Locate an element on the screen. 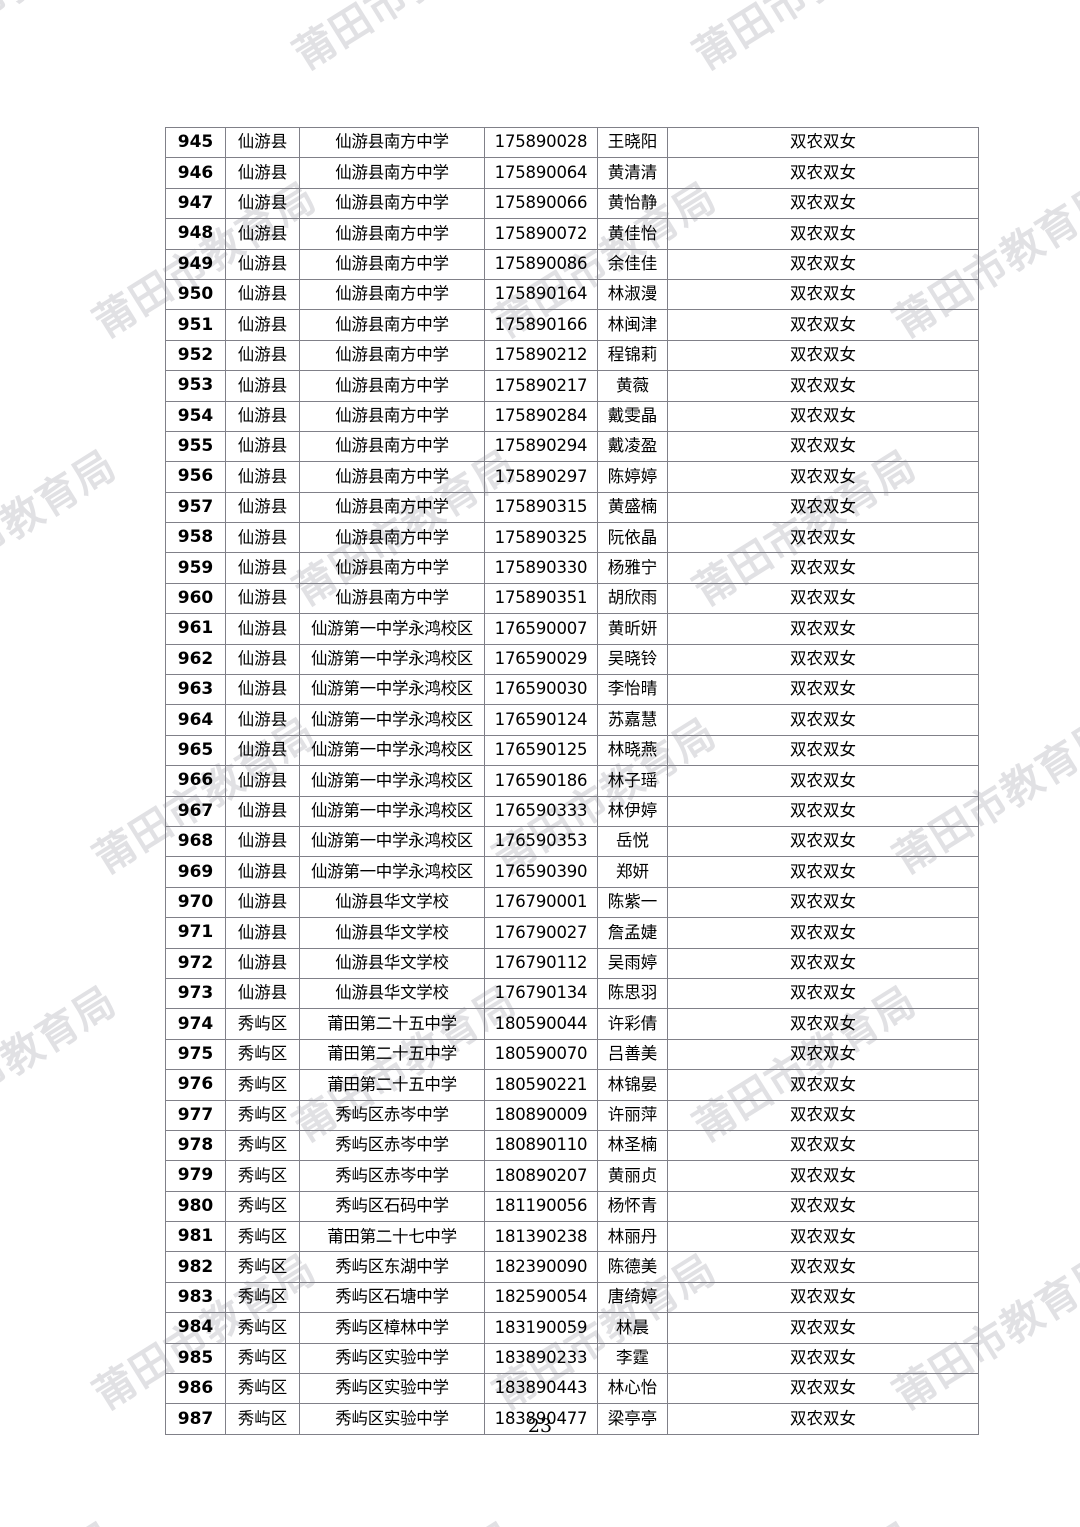  row-school: 秀屿区赤岑中学 is located at coordinates (392, 1176).